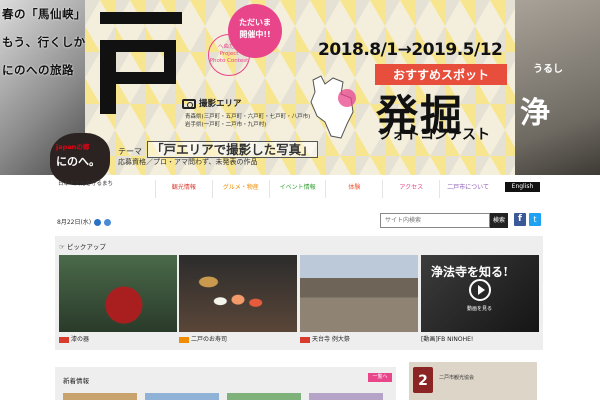 This screenshot has width=600, height=400. I want to click on today-date: 8月22日(水), so click(84, 221).